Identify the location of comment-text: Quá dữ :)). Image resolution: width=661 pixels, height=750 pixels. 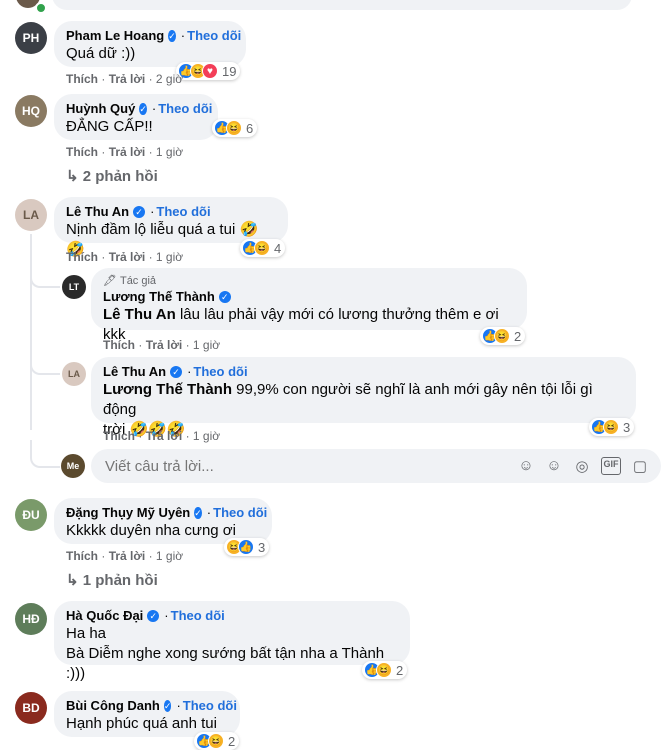
(101, 53).